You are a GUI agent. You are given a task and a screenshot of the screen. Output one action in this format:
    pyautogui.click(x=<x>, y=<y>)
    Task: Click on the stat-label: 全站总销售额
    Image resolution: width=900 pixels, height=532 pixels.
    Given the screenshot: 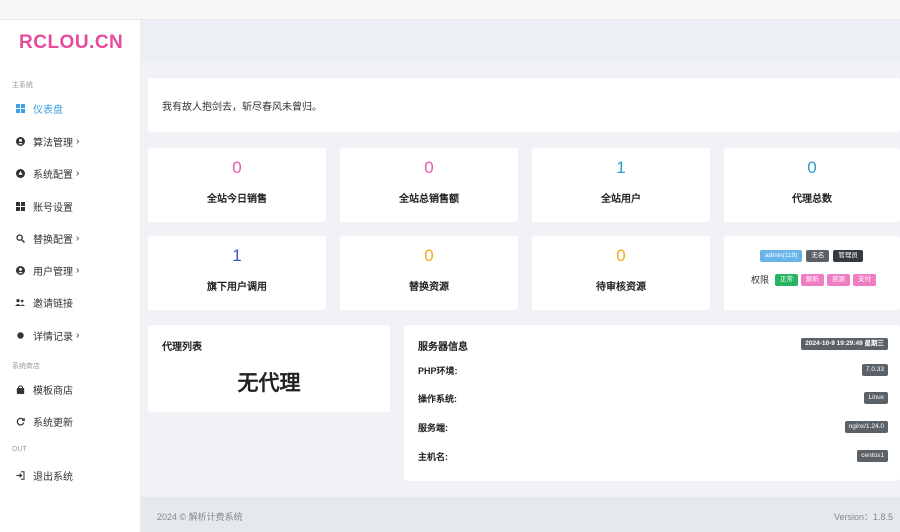 What is the action you would take?
    pyautogui.click(x=429, y=199)
    